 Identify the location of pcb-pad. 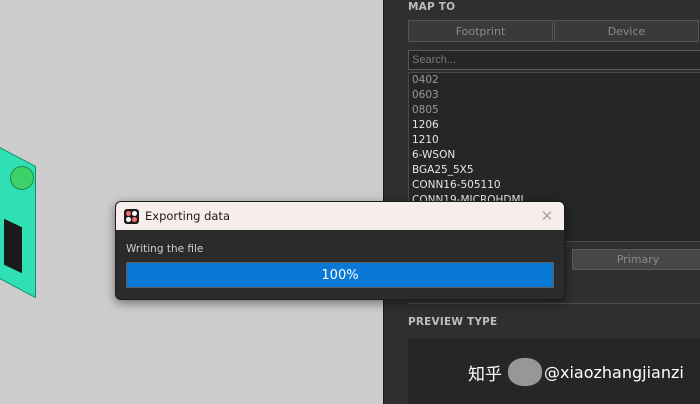
(22, 178).